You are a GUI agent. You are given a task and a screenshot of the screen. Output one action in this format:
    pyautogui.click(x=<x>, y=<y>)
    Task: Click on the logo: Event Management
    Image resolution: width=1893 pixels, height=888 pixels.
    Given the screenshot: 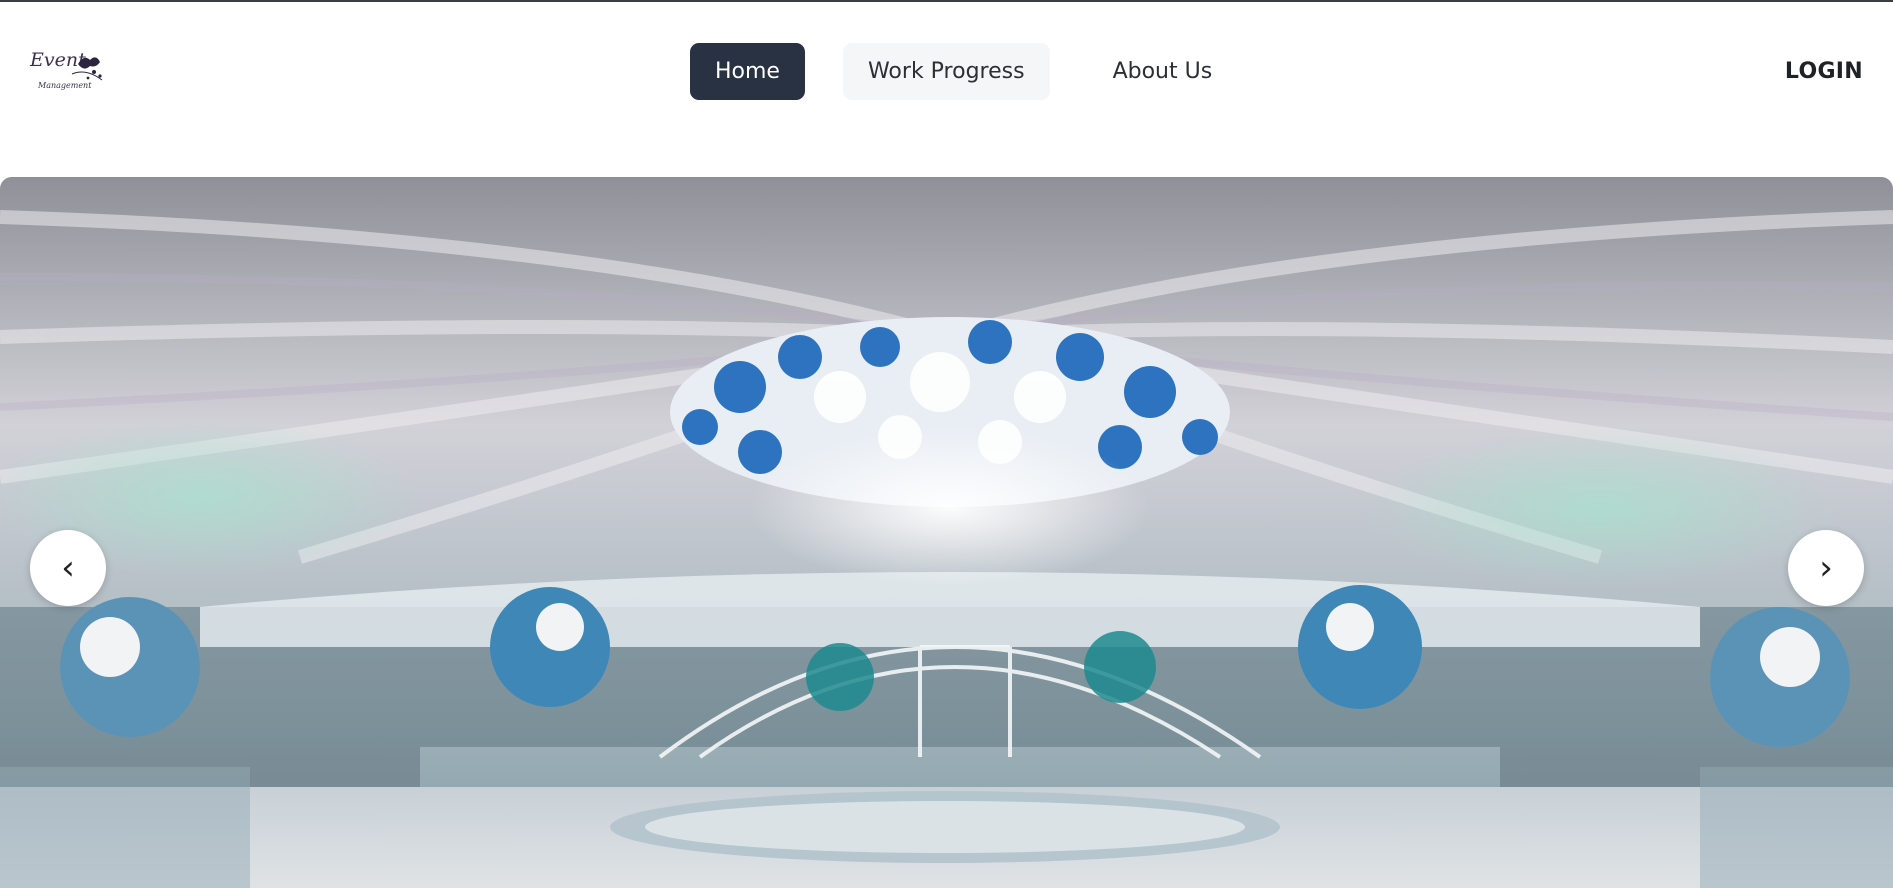 What is the action you would take?
    pyautogui.click(x=70, y=69)
    